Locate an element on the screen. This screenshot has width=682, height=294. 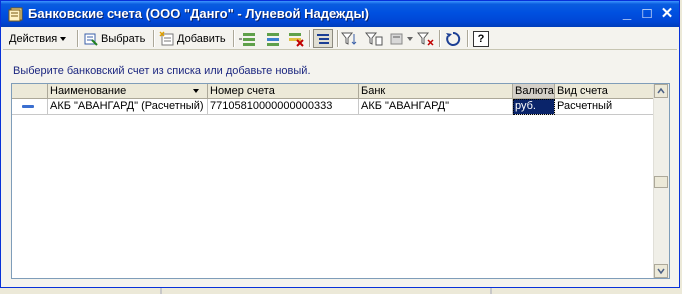
column-header-account: Номер счета is located at coordinates (283, 91).